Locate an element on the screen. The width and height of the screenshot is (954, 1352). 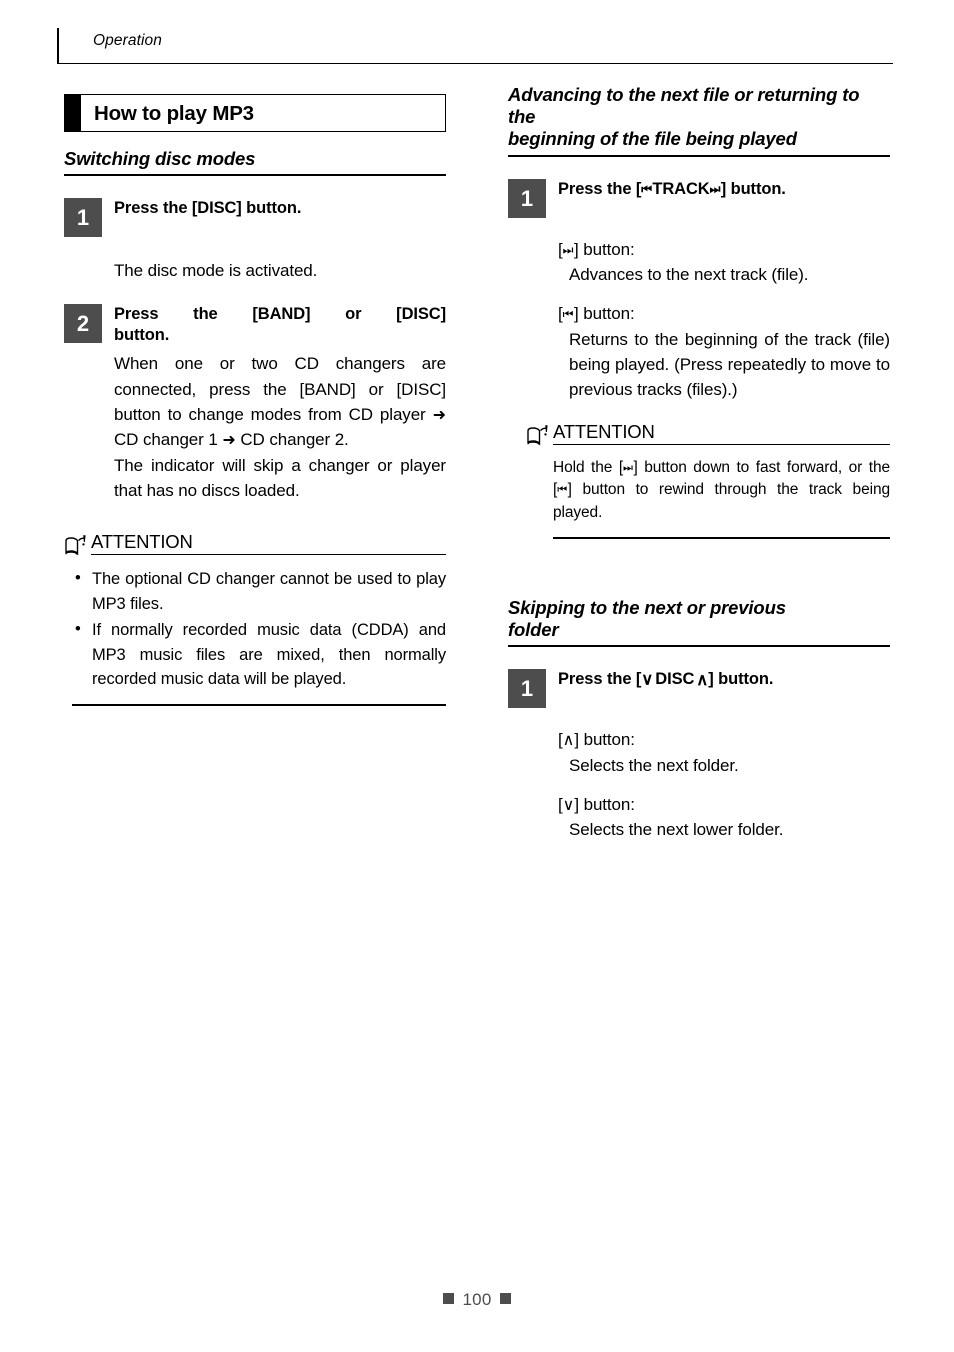
chapter-title-accent-bar is located at coordinates (73, 113).